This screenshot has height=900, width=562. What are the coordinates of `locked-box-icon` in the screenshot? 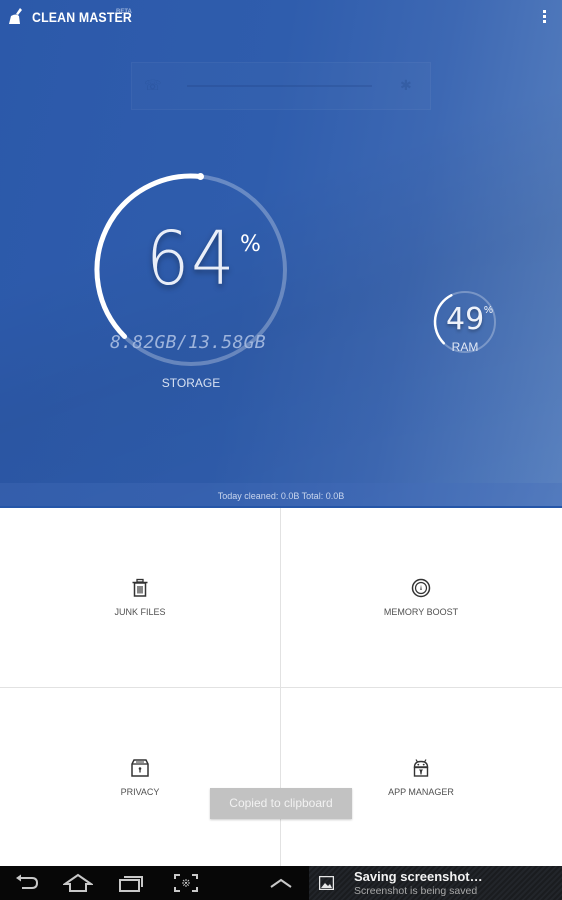 It's located at (140, 768).